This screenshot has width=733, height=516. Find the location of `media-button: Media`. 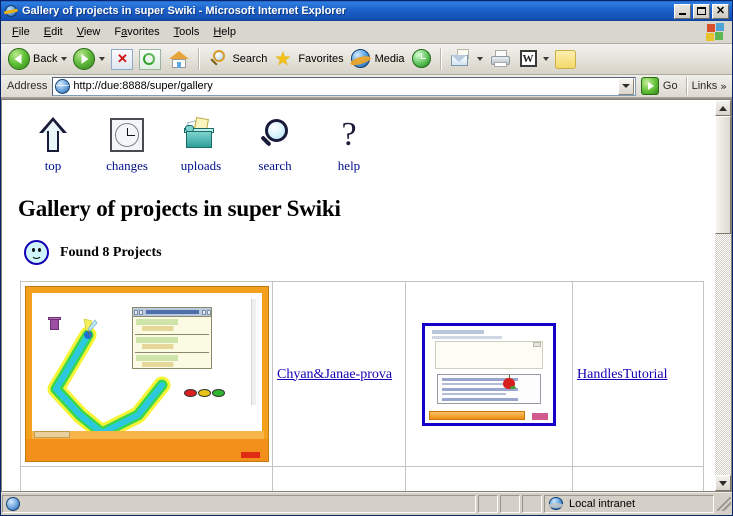

media-button: Media is located at coordinates (377, 59).